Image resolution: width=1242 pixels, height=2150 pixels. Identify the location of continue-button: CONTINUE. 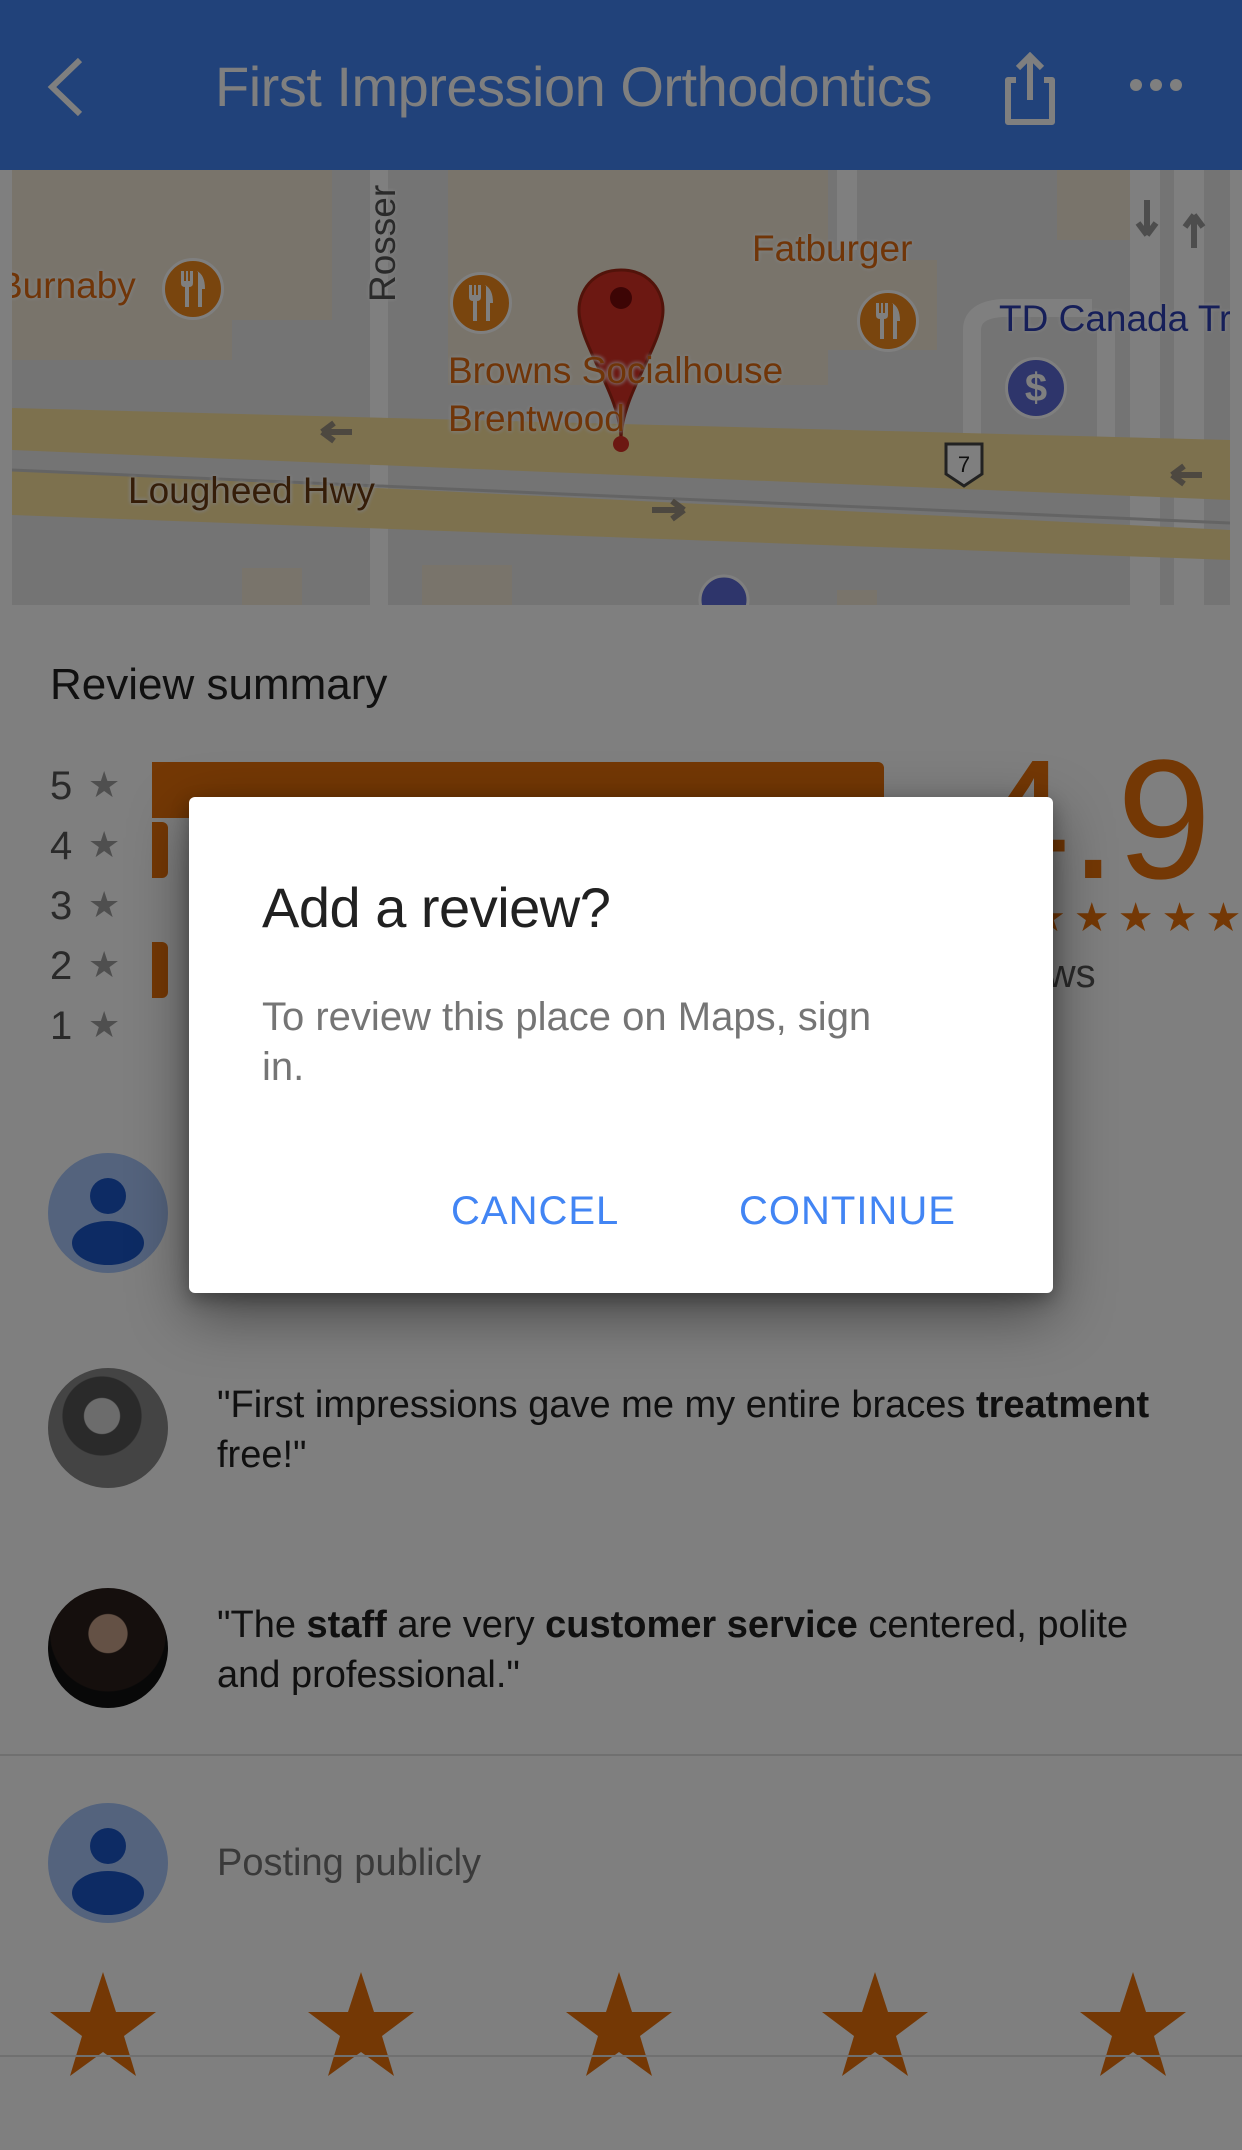
(847, 1211).